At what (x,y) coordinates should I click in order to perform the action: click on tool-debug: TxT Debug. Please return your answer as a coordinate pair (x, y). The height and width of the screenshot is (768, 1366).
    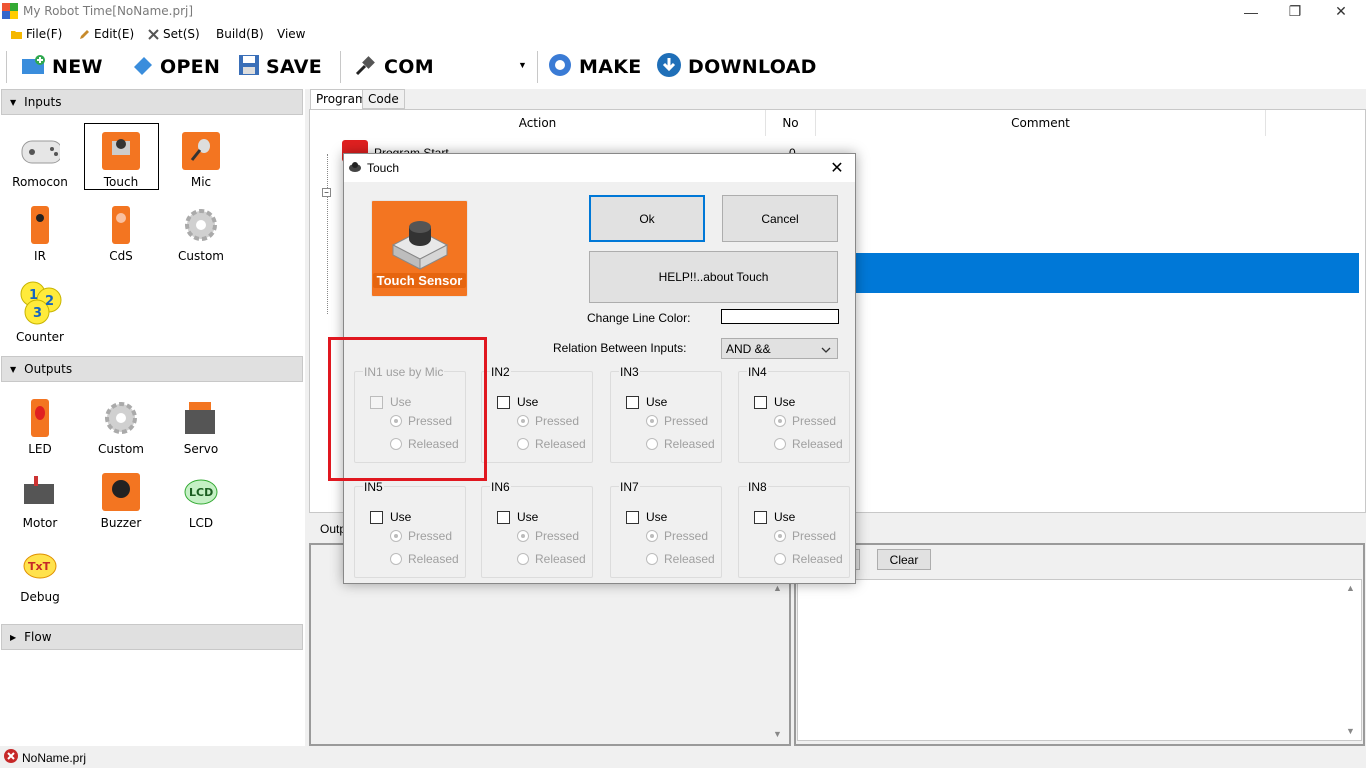
    Looking at the image, I should click on (40, 575).